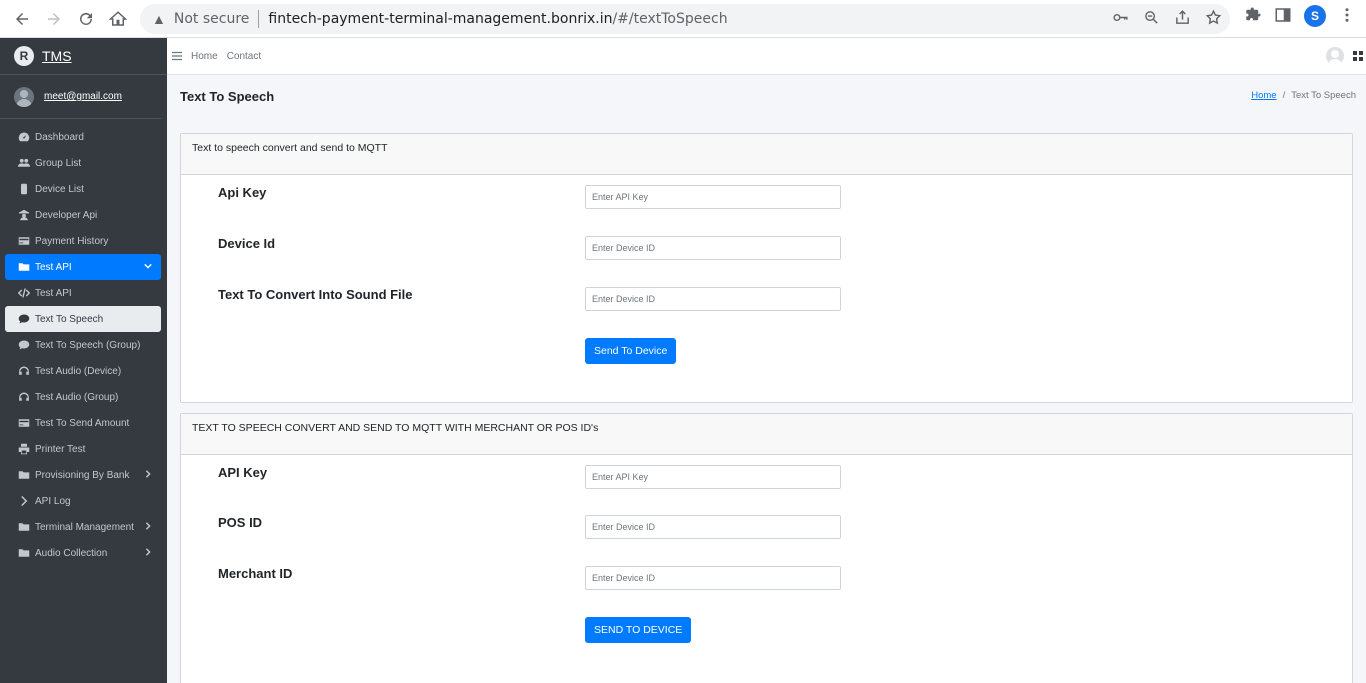 This screenshot has height=683, width=1366. What do you see at coordinates (24, 293) in the screenshot?
I see `code-icon` at bounding box center [24, 293].